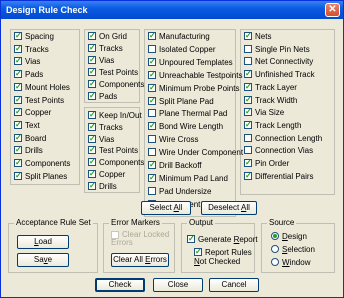 The width and height of the screenshot is (344, 298). What do you see at coordinates (279, 75) in the screenshot?
I see `checkbox-col4-3: ✓ Unfinished Track` at bounding box center [279, 75].